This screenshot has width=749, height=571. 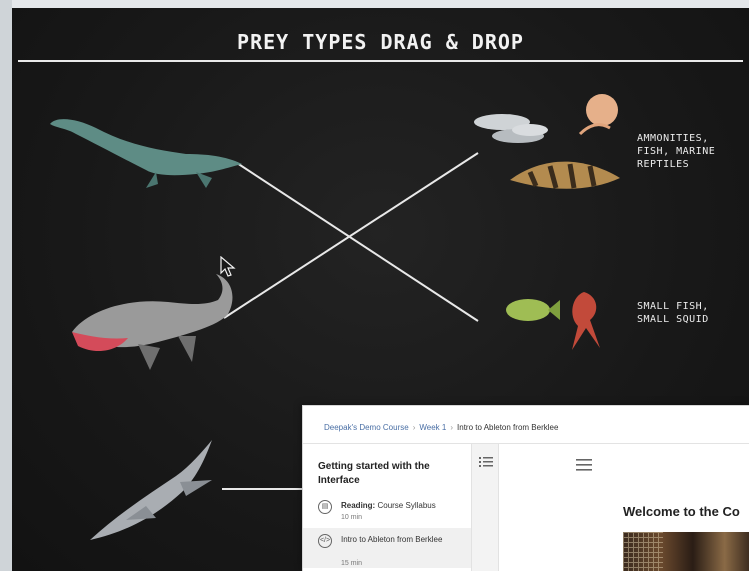 What do you see at coordinates (352, 563) in the screenshot?
I see `lesson-duration: 15 min` at bounding box center [352, 563].